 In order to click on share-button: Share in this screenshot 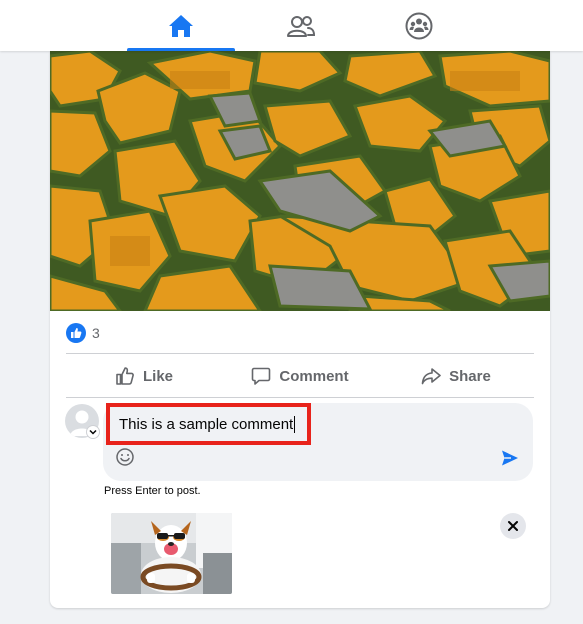, I will do `click(456, 376)`.